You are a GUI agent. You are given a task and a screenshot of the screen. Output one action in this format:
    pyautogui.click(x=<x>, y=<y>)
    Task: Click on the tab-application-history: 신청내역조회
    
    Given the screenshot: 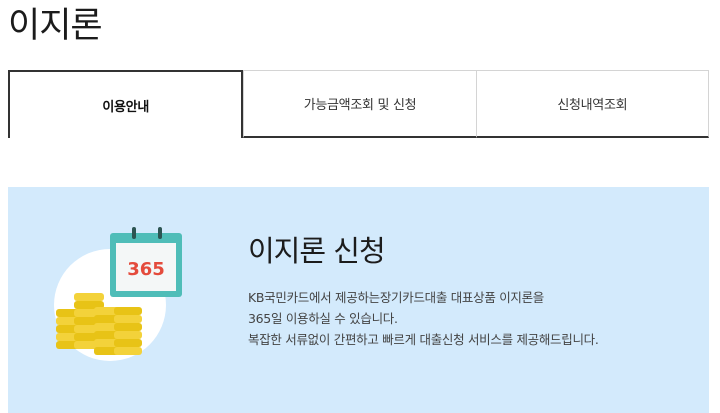 What is the action you would take?
    pyautogui.click(x=592, y=104)
    